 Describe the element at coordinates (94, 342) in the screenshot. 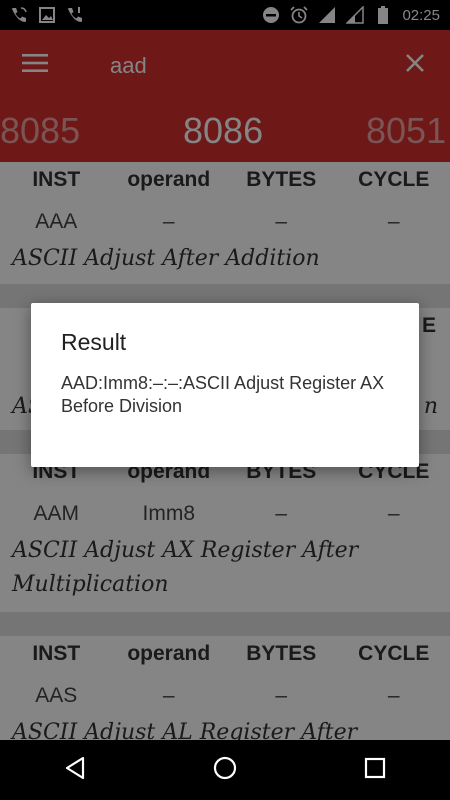

I see `dialog-title: Result` at that location.